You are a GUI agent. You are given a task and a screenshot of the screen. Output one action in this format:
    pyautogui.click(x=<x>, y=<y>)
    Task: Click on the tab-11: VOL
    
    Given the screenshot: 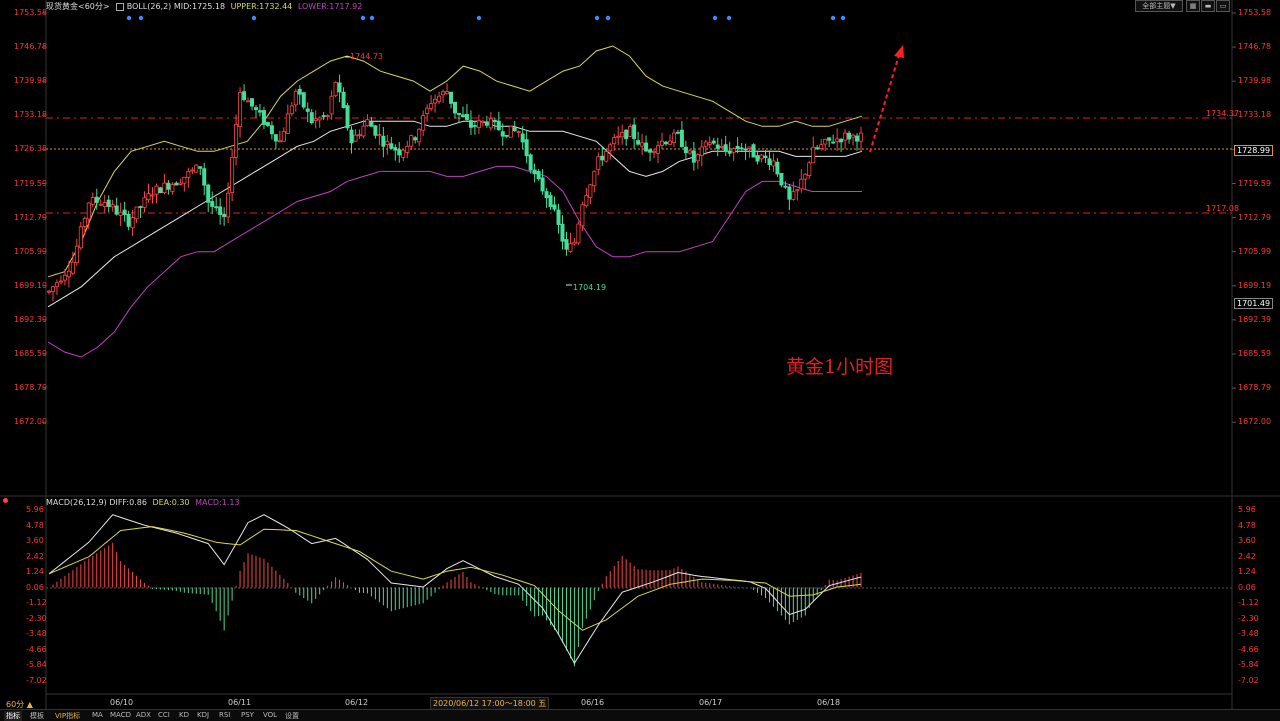 What is the action you would take?
    pyautogui.click(x=270, y=715)
    